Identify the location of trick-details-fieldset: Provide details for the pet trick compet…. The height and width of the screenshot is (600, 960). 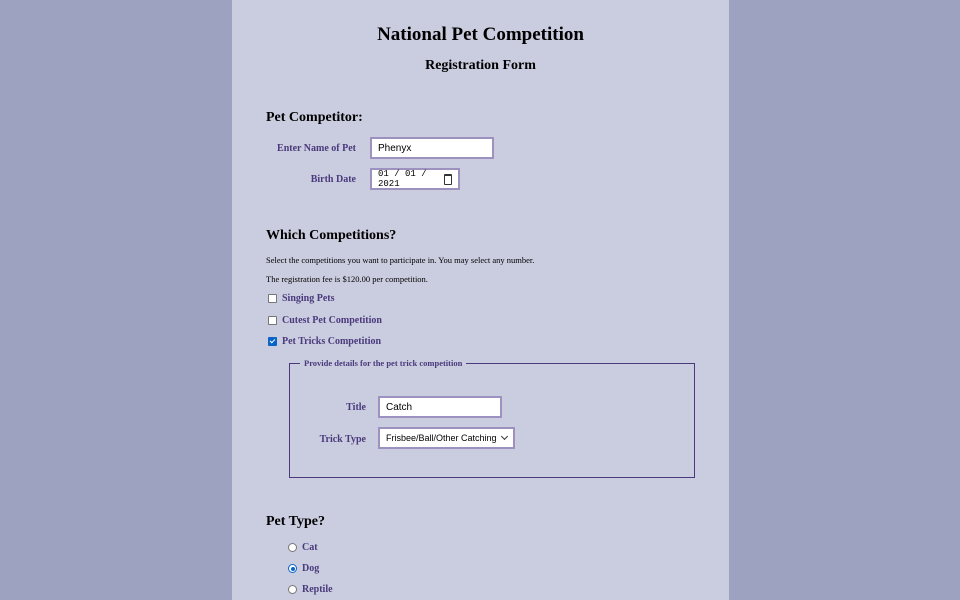
(492, 418).